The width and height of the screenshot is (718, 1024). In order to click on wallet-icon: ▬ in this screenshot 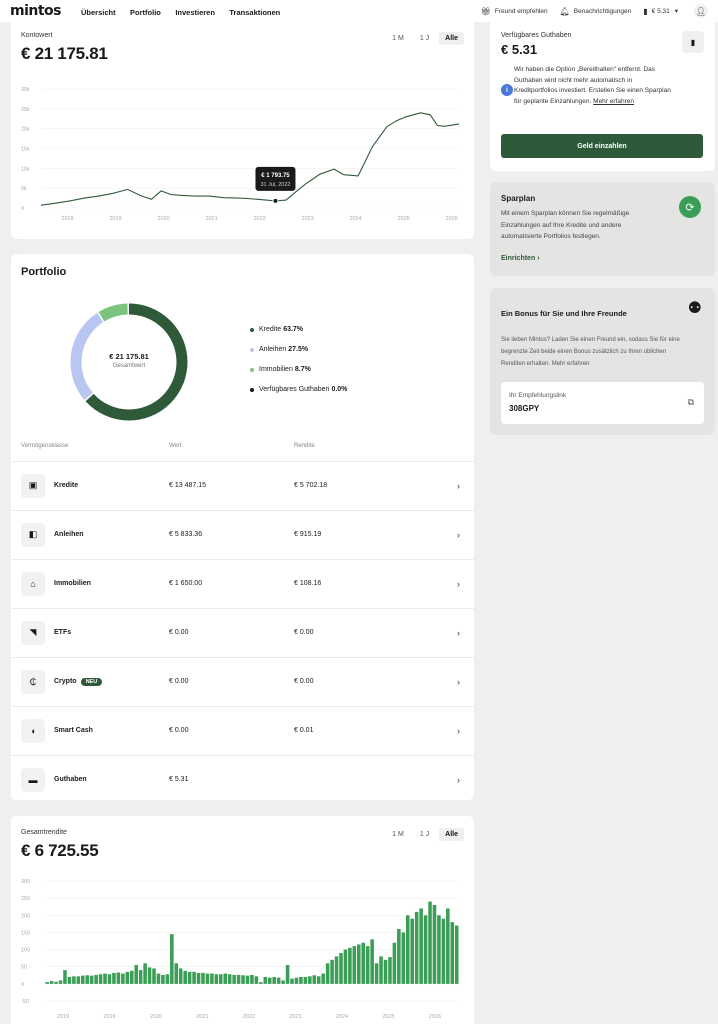, I will do `click(33, 779)`.